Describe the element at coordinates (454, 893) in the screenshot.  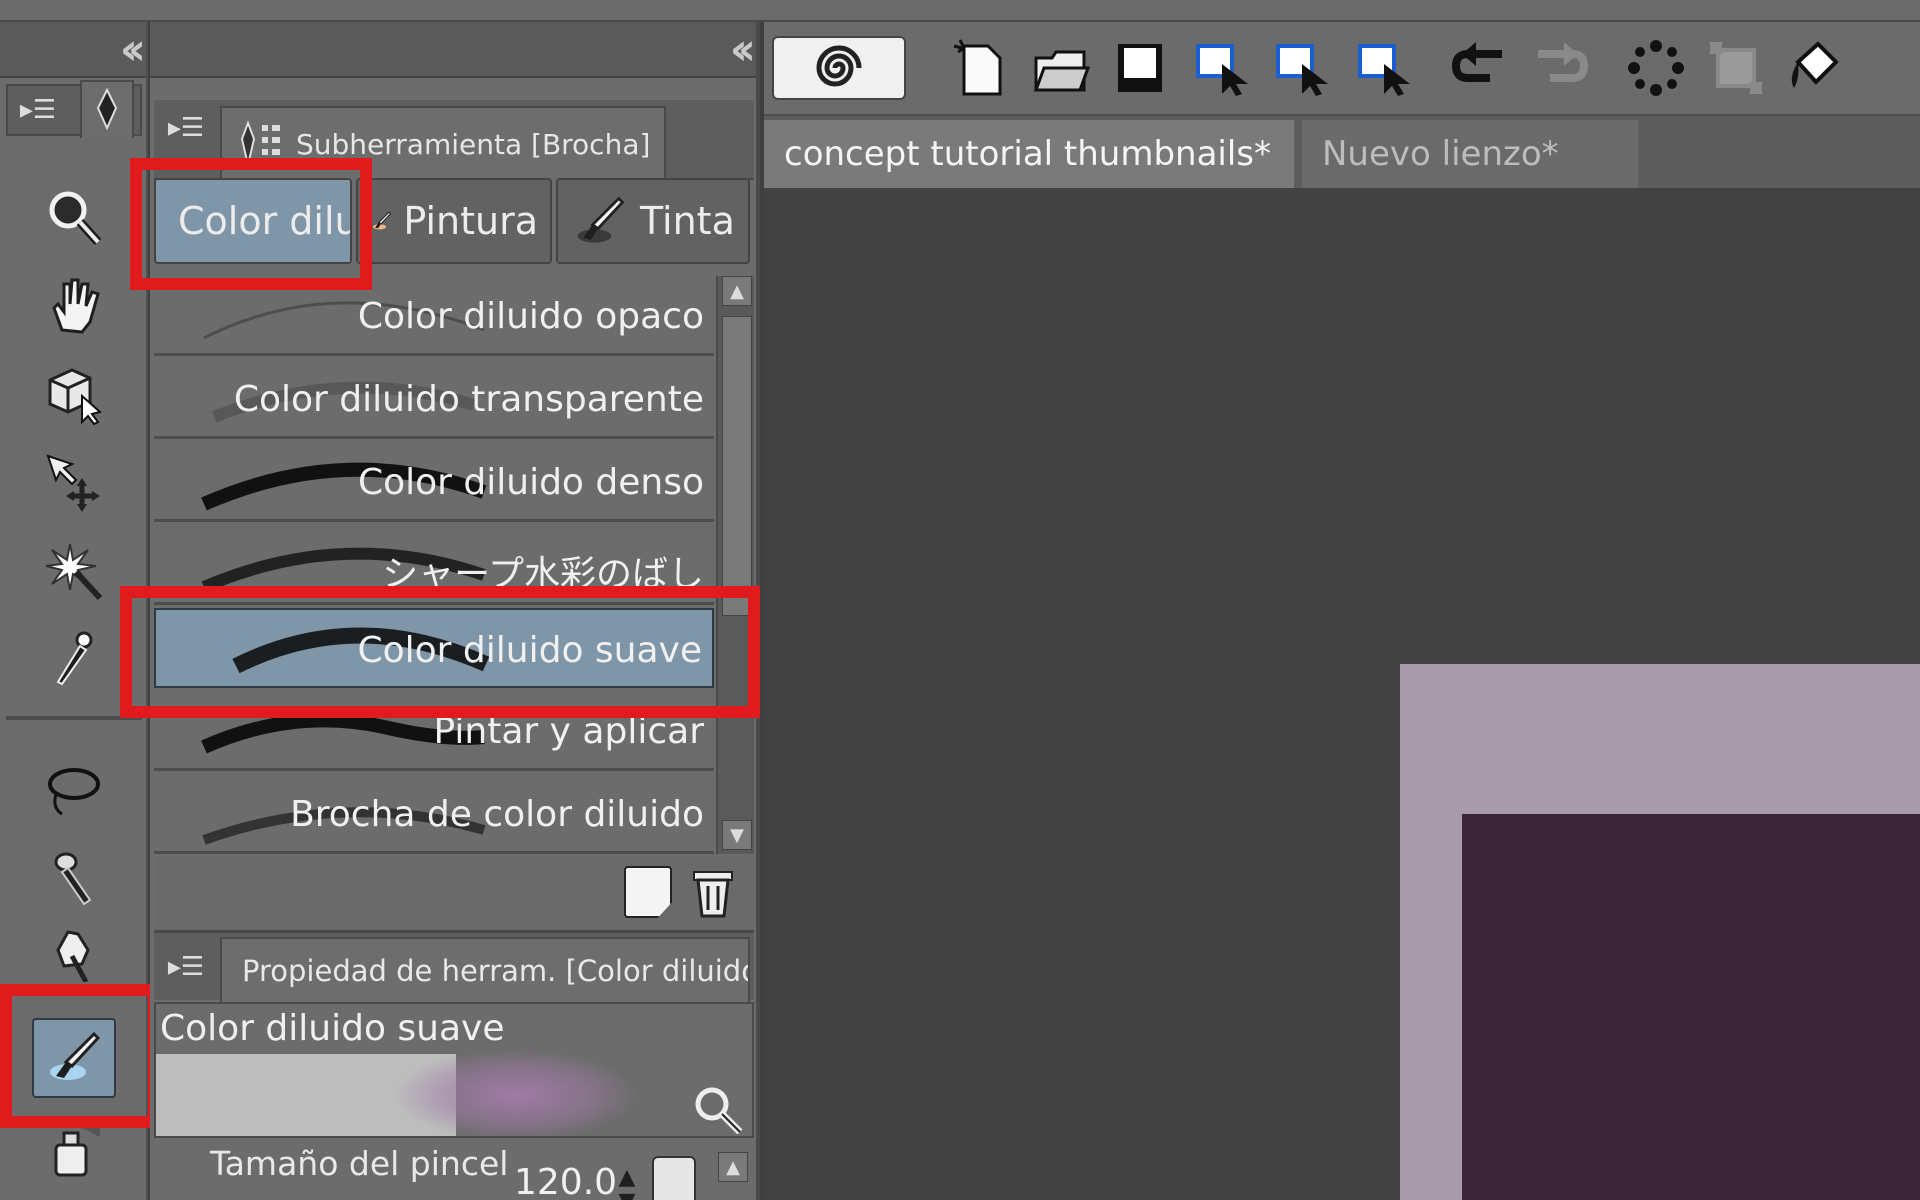
I see `brush-list-footer` at that location.